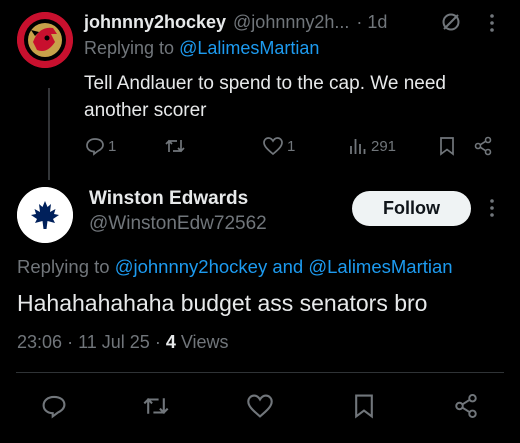 The image size is (520, 443). I want to click on views-count: 291, so click(384, 146).